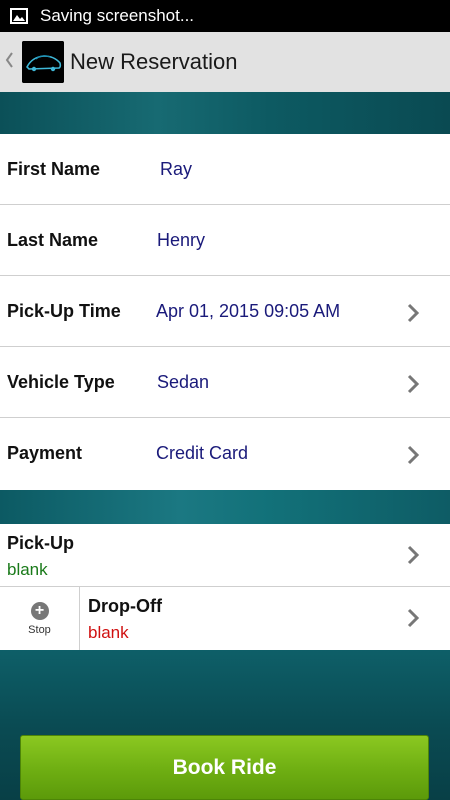  What do you see at coordinates (225, 113) in the screenshot?
I see `background-band-top` at bounding box center [225, 113].